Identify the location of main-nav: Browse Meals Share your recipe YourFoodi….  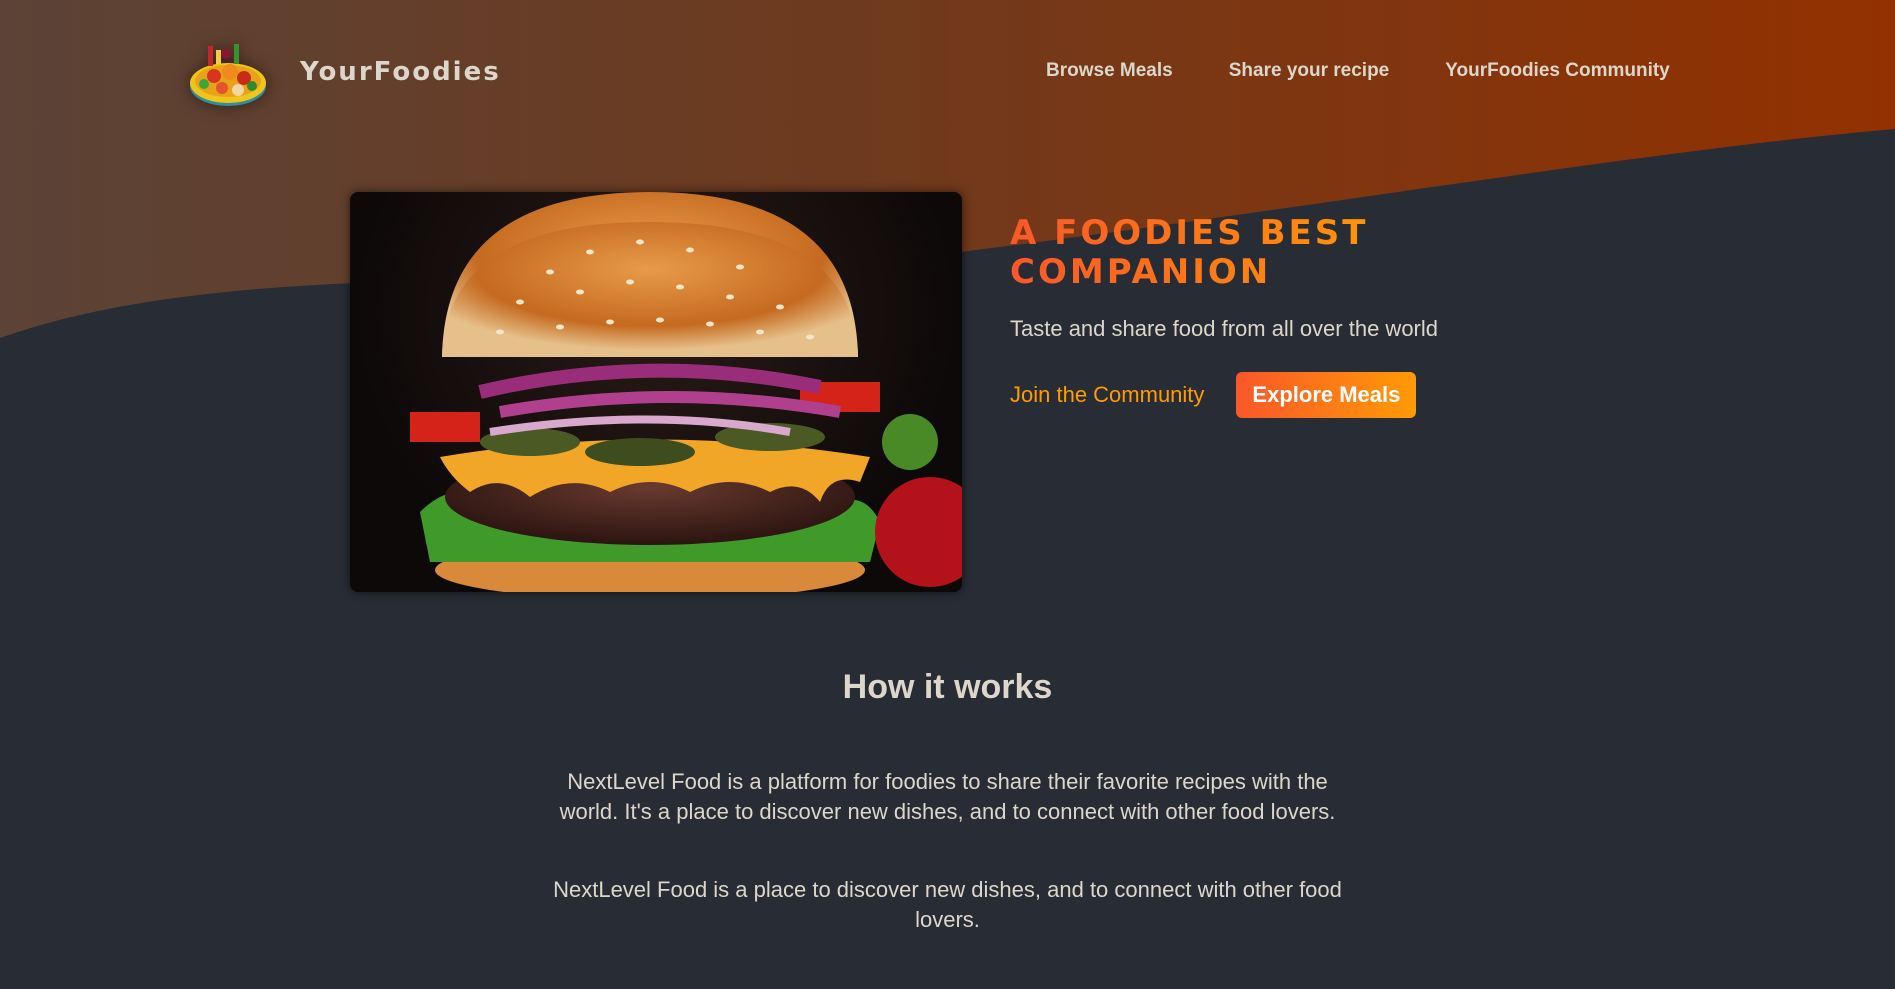
(1358, 71).